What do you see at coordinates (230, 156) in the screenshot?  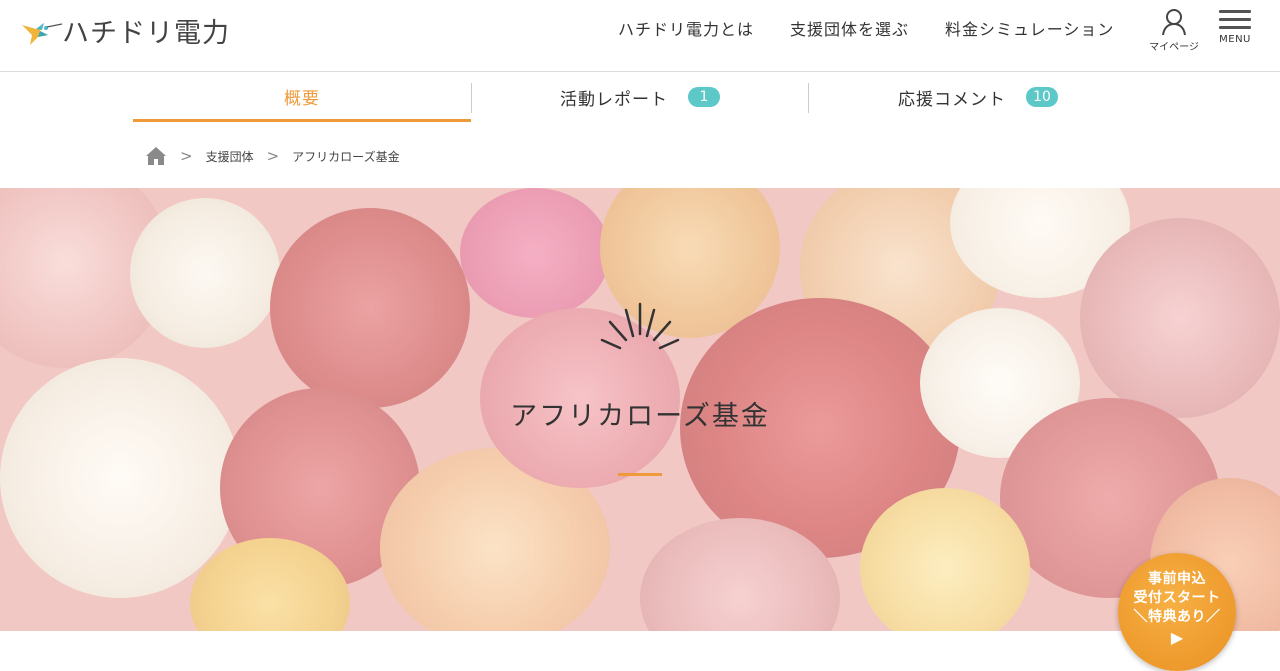 I see `breadcrumb-support-groups: 支援団体` at bounding box center [230, 156].